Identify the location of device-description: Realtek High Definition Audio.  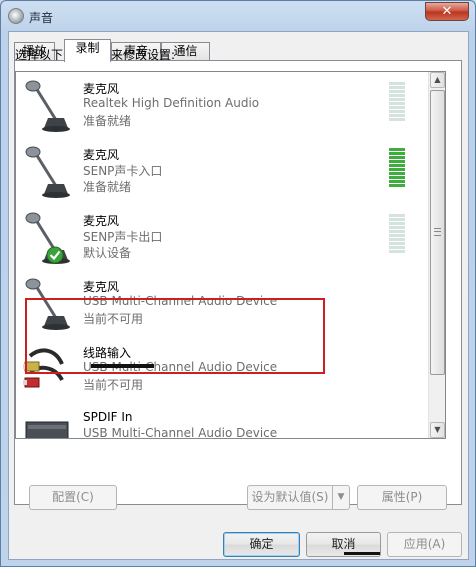
(171, 103).